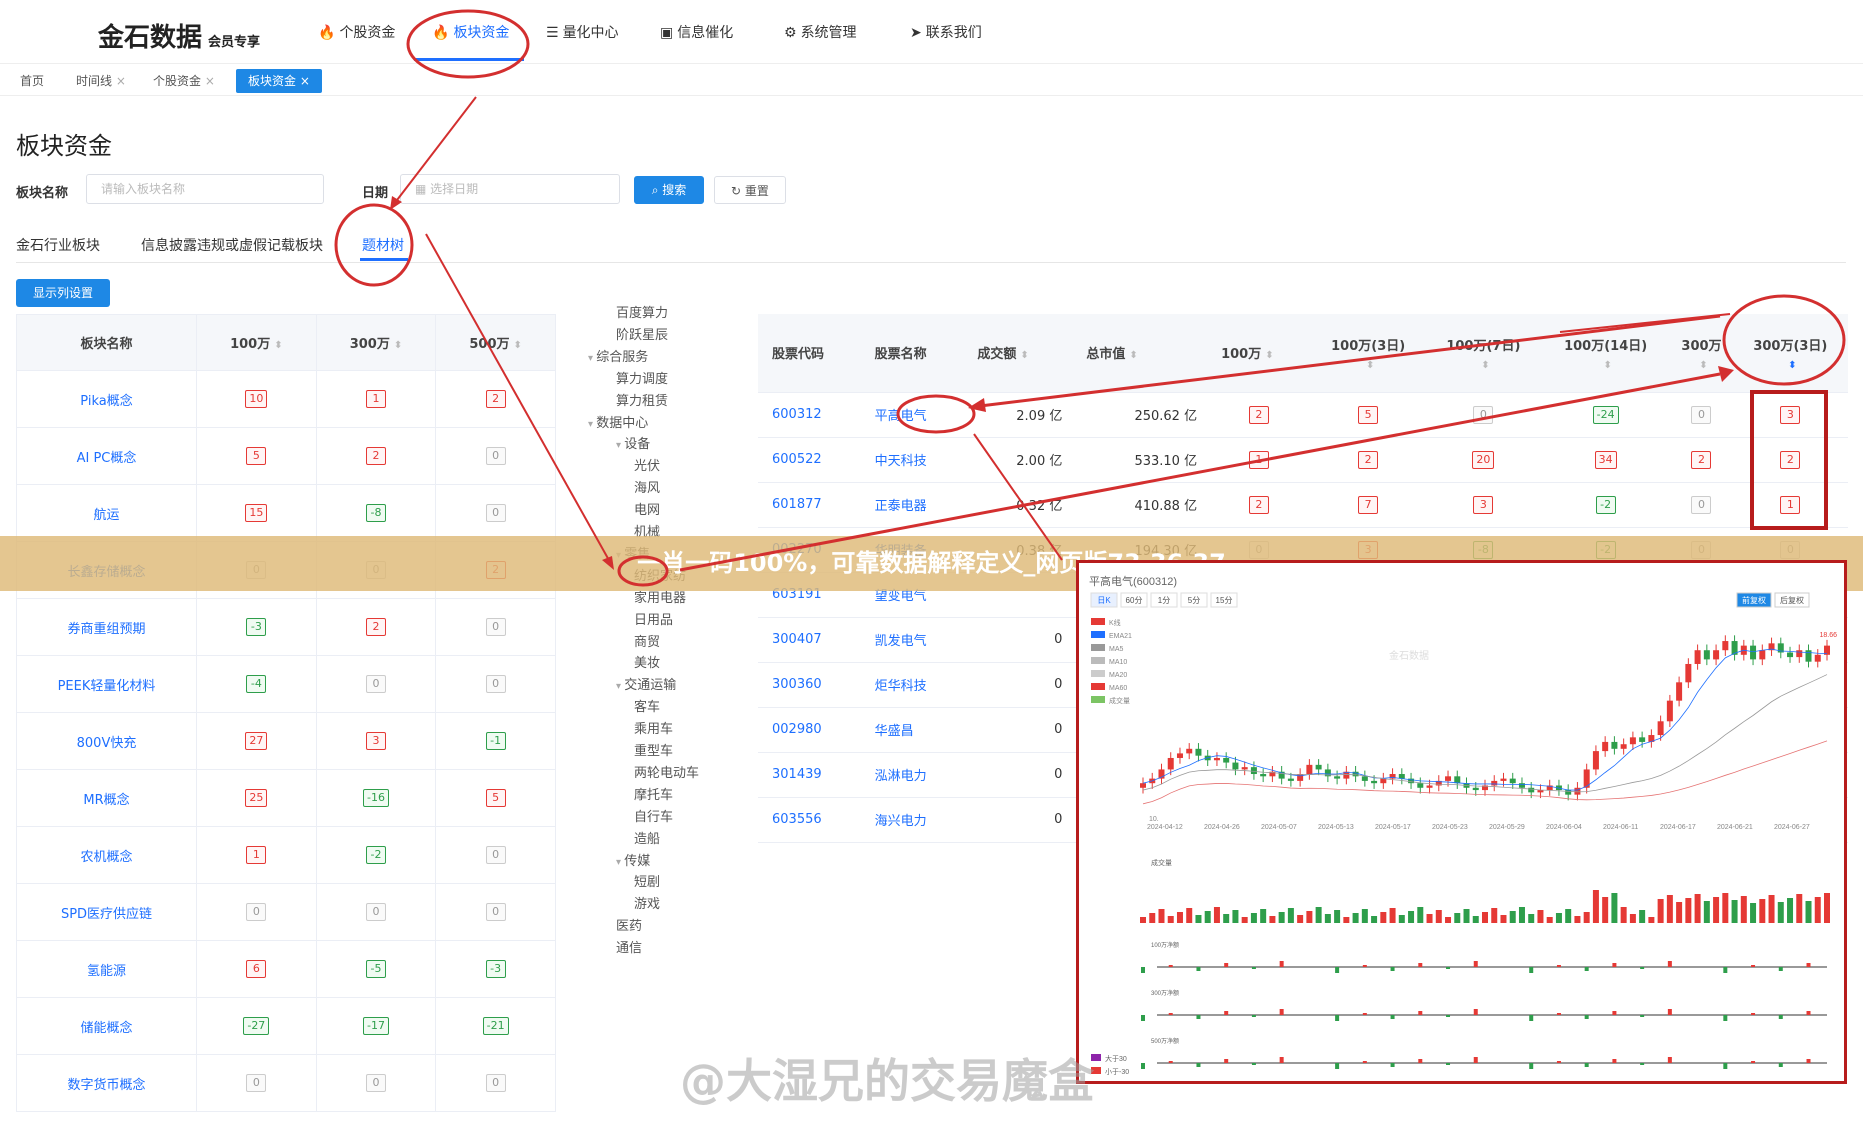  What do you see at coordinates (101, 81) in the screenshot?
I see `tab-timeline: 时间线 ×` at bounding box center [101, 81].